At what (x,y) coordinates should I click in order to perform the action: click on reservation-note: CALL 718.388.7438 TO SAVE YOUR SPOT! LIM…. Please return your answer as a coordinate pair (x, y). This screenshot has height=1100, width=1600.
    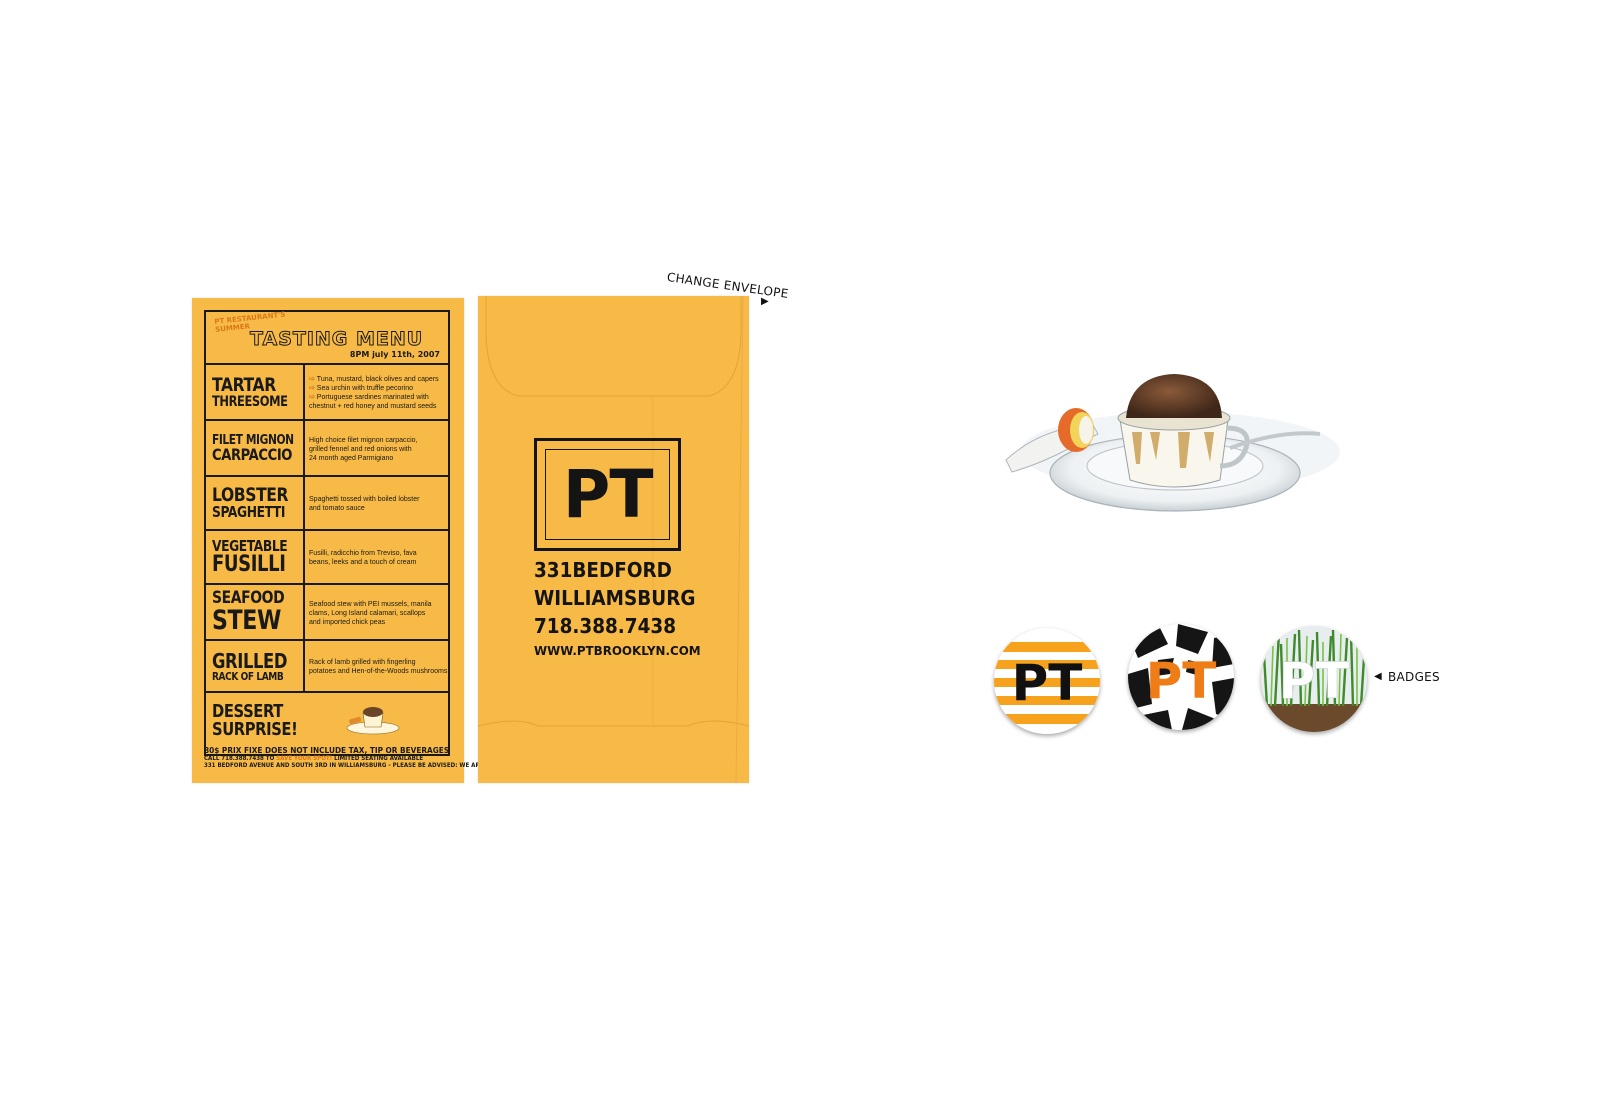
    Looking at the image, I should click on (317, 758).